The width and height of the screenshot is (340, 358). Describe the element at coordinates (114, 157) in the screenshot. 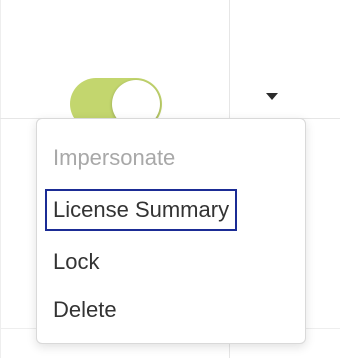

I see `menu-item-impersonate: Impersonate` at that location.